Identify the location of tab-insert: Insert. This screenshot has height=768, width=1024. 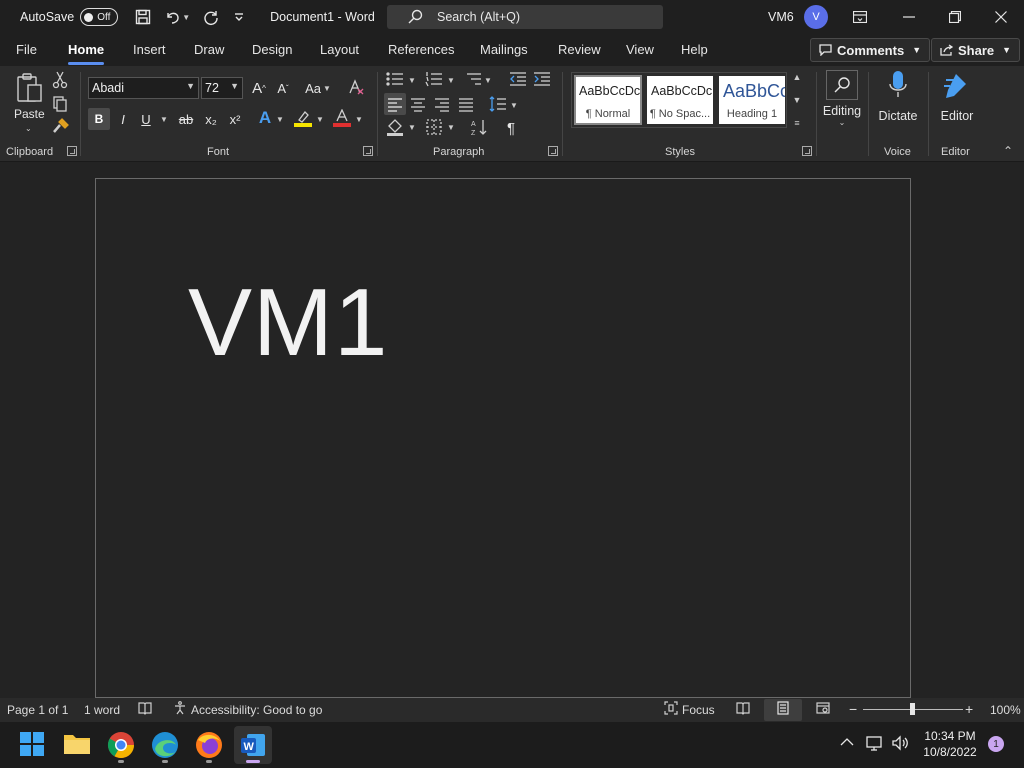
(149, 49).